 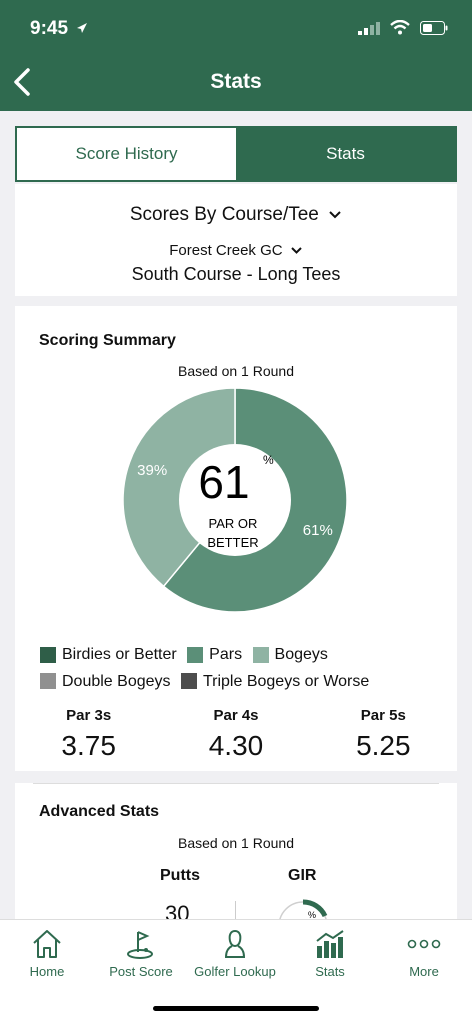 I want to click on legend-pars: Pars, so click(x=214, y=654).